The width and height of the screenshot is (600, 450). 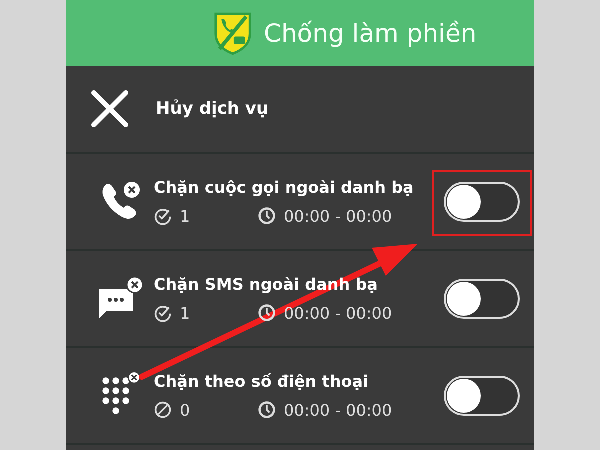 What do you see at coordinates (262, 381) in the screenshot?
I see `rule-title: Chặn theo số điện thoại` at bounding box center [262, 381].